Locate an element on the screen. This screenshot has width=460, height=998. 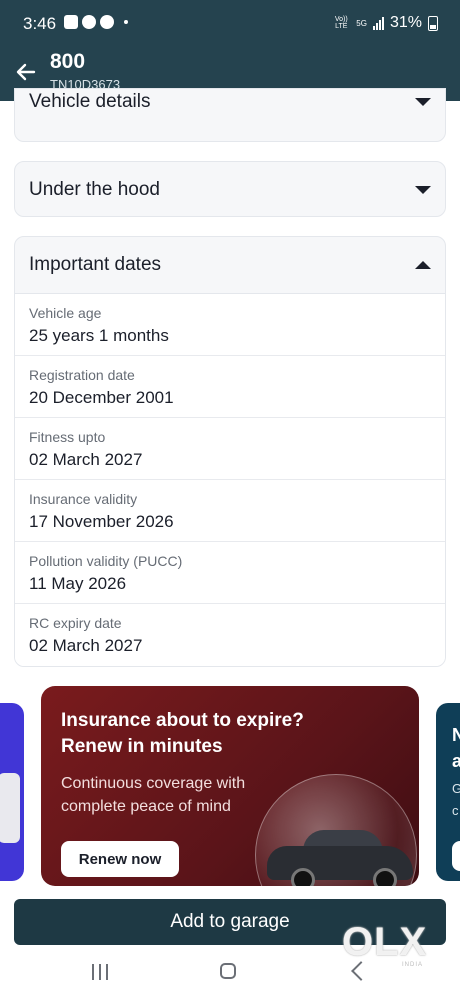
date-label: RC expiry date is located at coordinates (75, 623).